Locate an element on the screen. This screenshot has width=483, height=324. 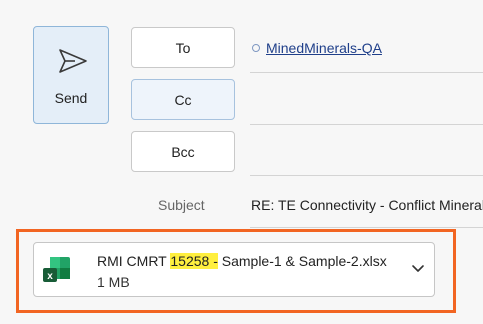
bcc-button: Bcc is located at coordinates (183, 151).